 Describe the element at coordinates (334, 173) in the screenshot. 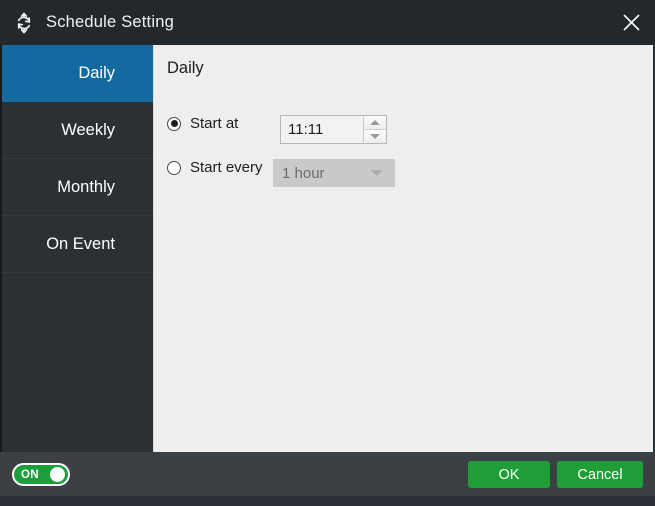

I see `interval-dropdown: 1 hour` at that location.